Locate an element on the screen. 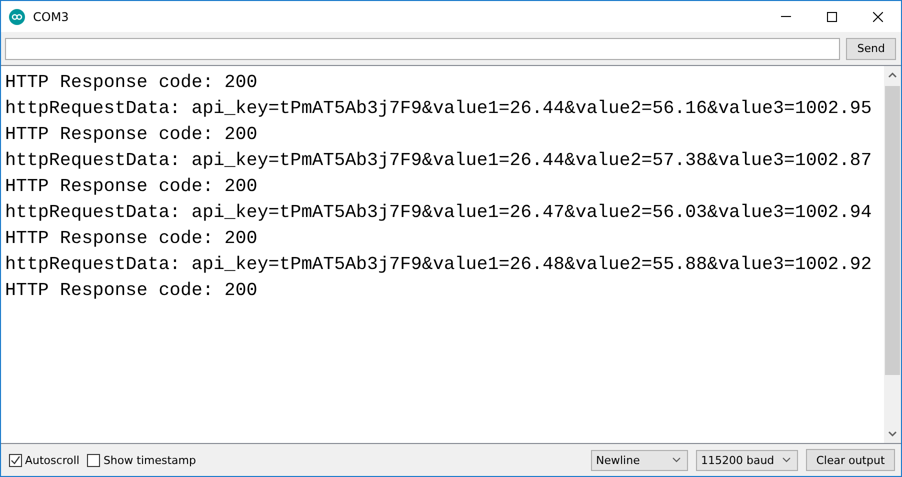  scrollbar-thumb is located at coordinates (892, 230).